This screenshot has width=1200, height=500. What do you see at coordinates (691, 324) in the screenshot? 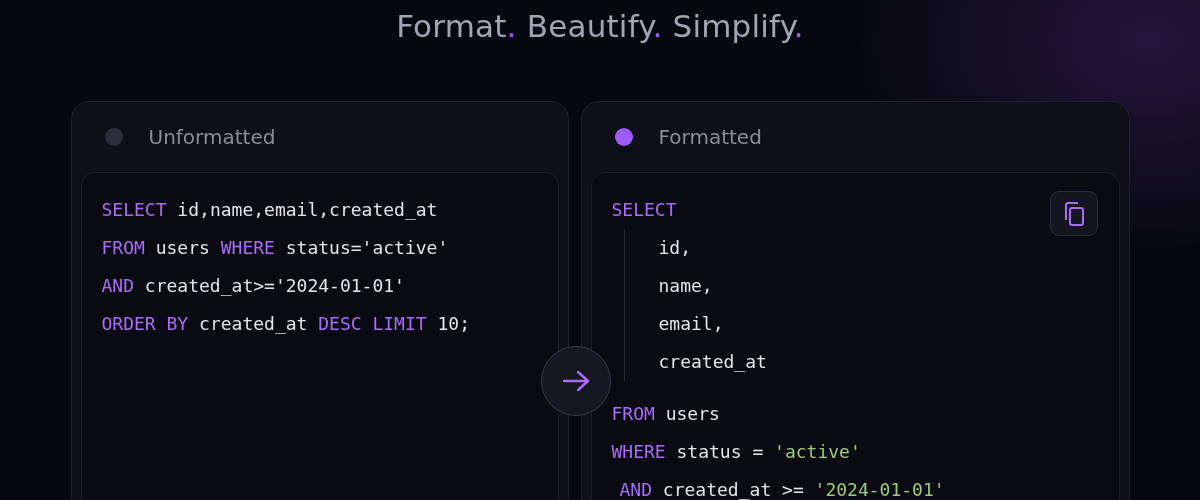
I see `code-line: email,` at bounding box center [691, 324].